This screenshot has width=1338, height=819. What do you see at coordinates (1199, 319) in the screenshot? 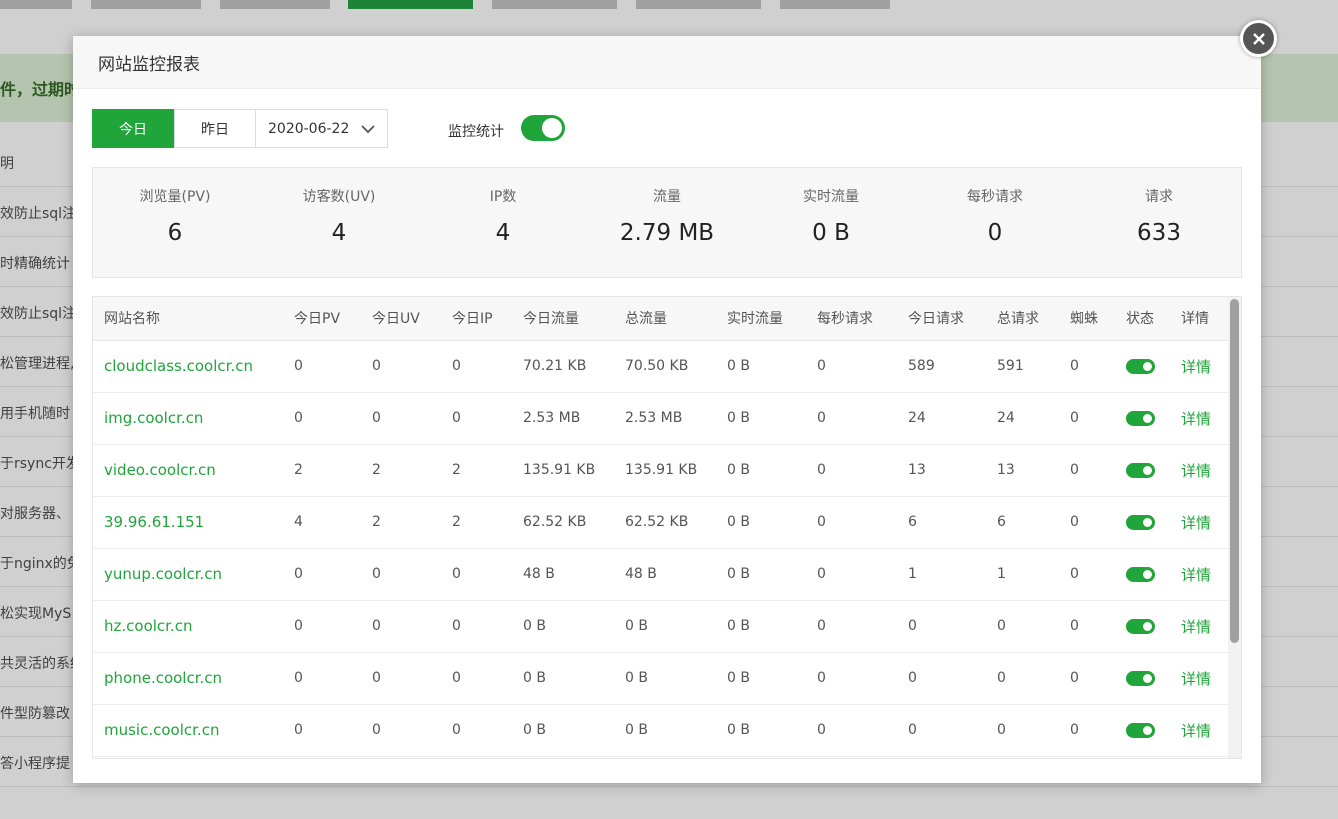
I see `column-header: 详情` at bounding box center [1199, 319].